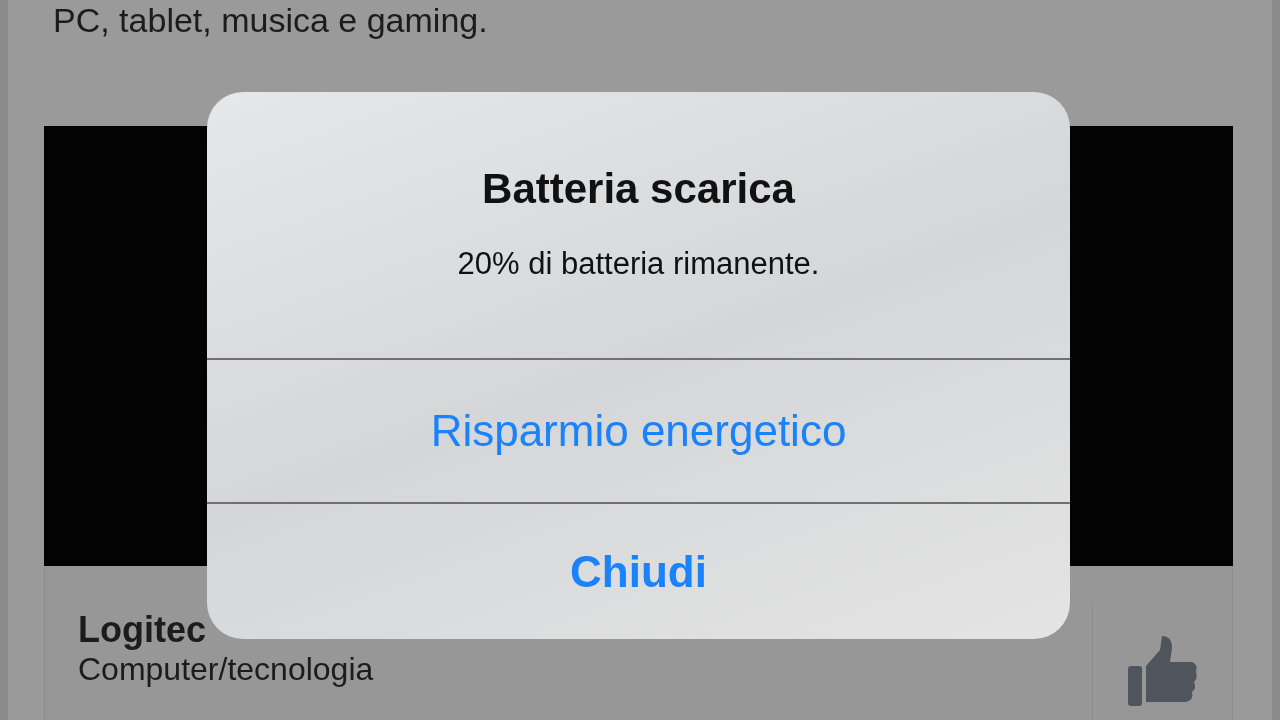 The height and width of the screenshot is (720, 1280). I want to click on page-name: Logitec, so click(142, 630).